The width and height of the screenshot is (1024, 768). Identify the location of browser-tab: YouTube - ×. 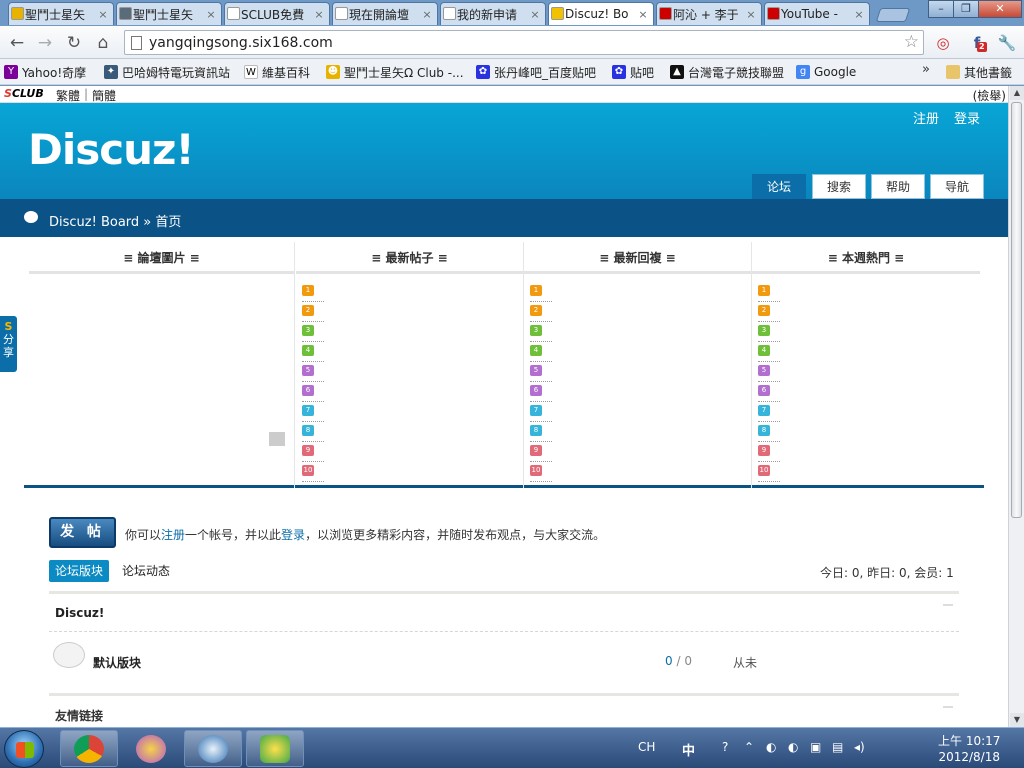
(817, 13).